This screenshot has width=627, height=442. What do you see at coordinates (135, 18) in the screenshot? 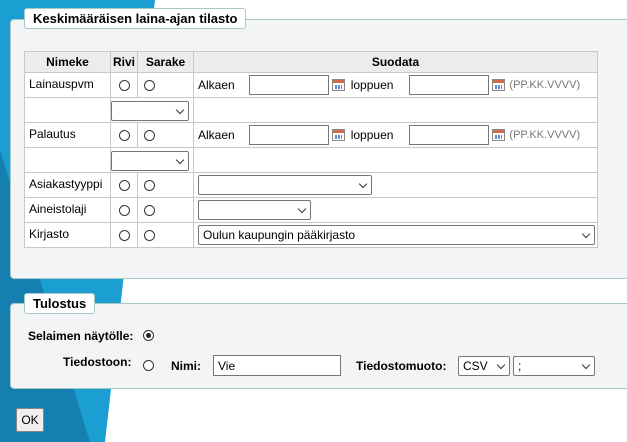
I see `stats-panel-title: Keskimääräisen laina-ajan tilasto` at bounding box center [135, 18].